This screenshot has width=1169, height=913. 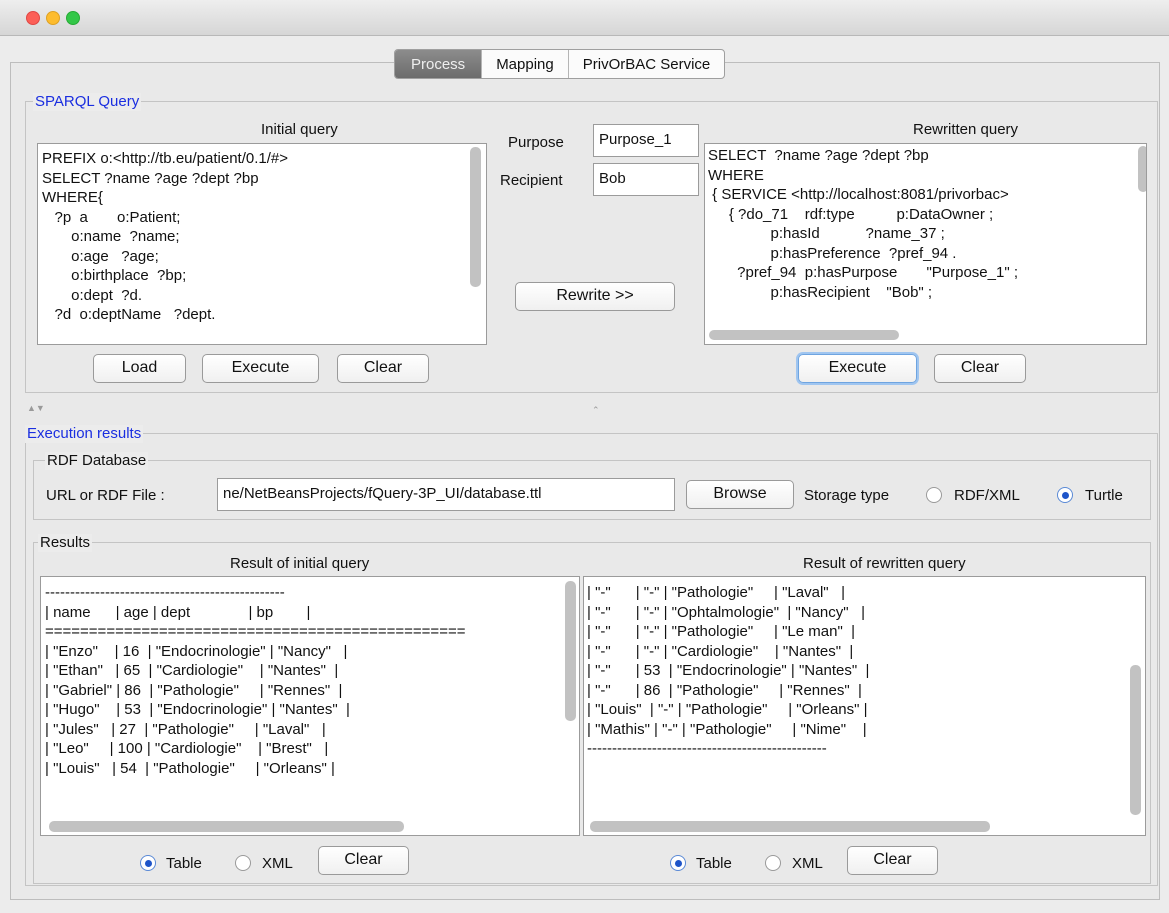 I want to click on rewritten-query-vscrollbar, so click(x=1142, y=169).